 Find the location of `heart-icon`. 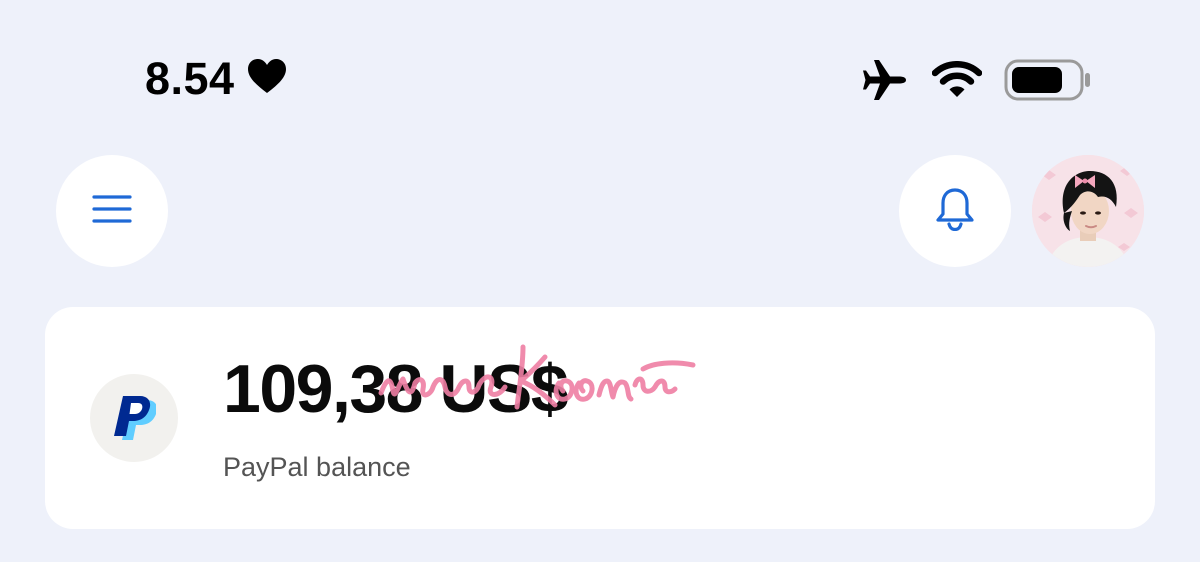

heart-icon is located at coordinates (267, 78).